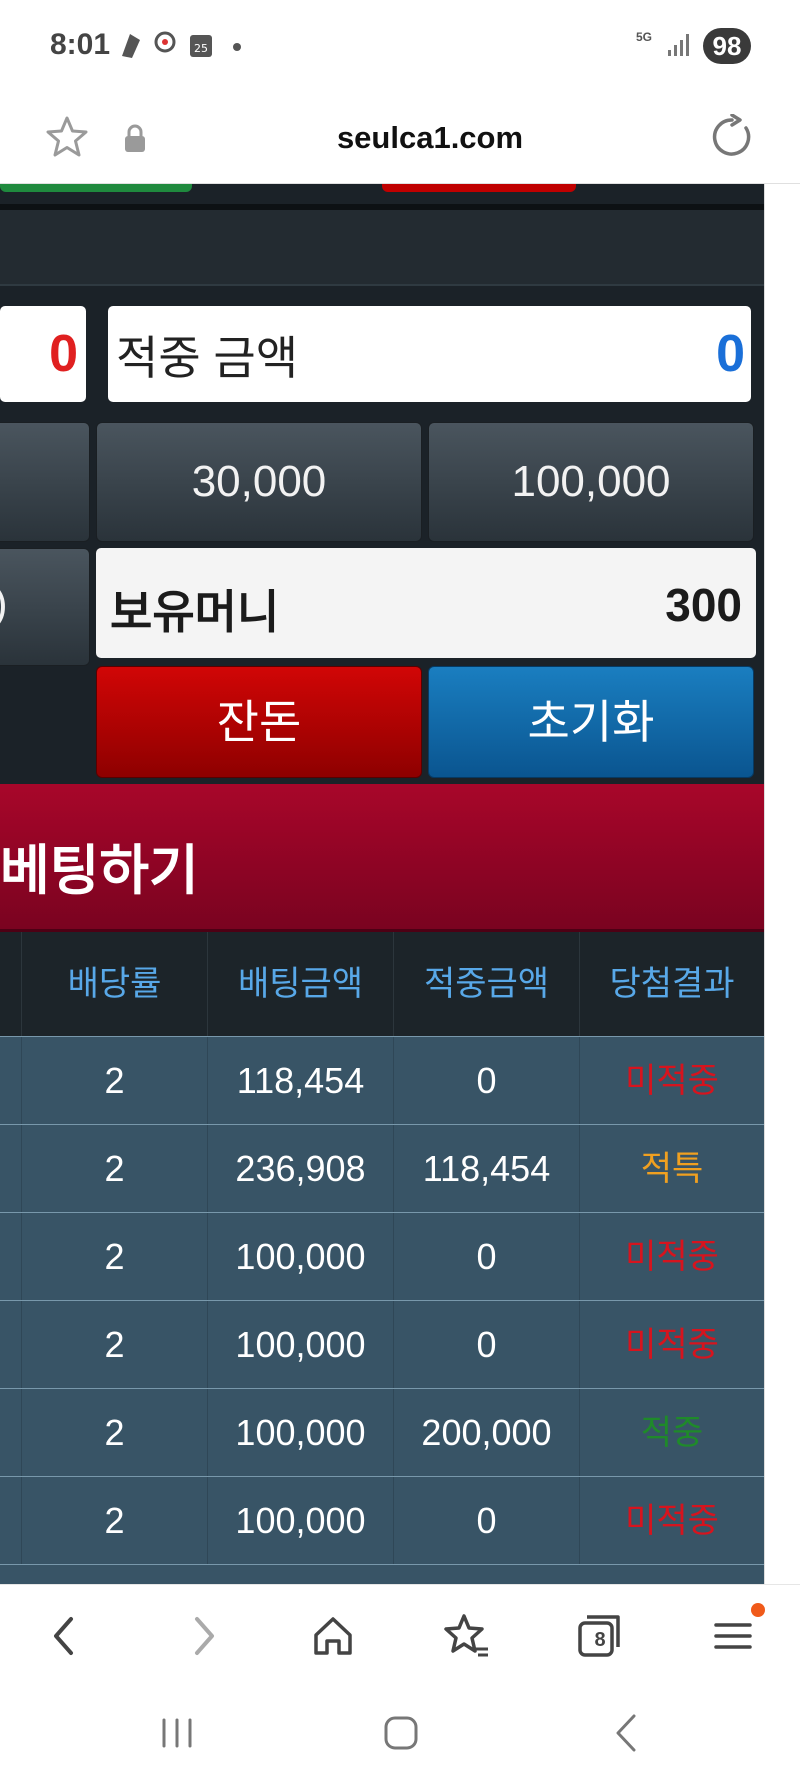  Describe the element at coordinates (730, 354) in the screenshot. I see `hit-amount-value: 0` at that location.